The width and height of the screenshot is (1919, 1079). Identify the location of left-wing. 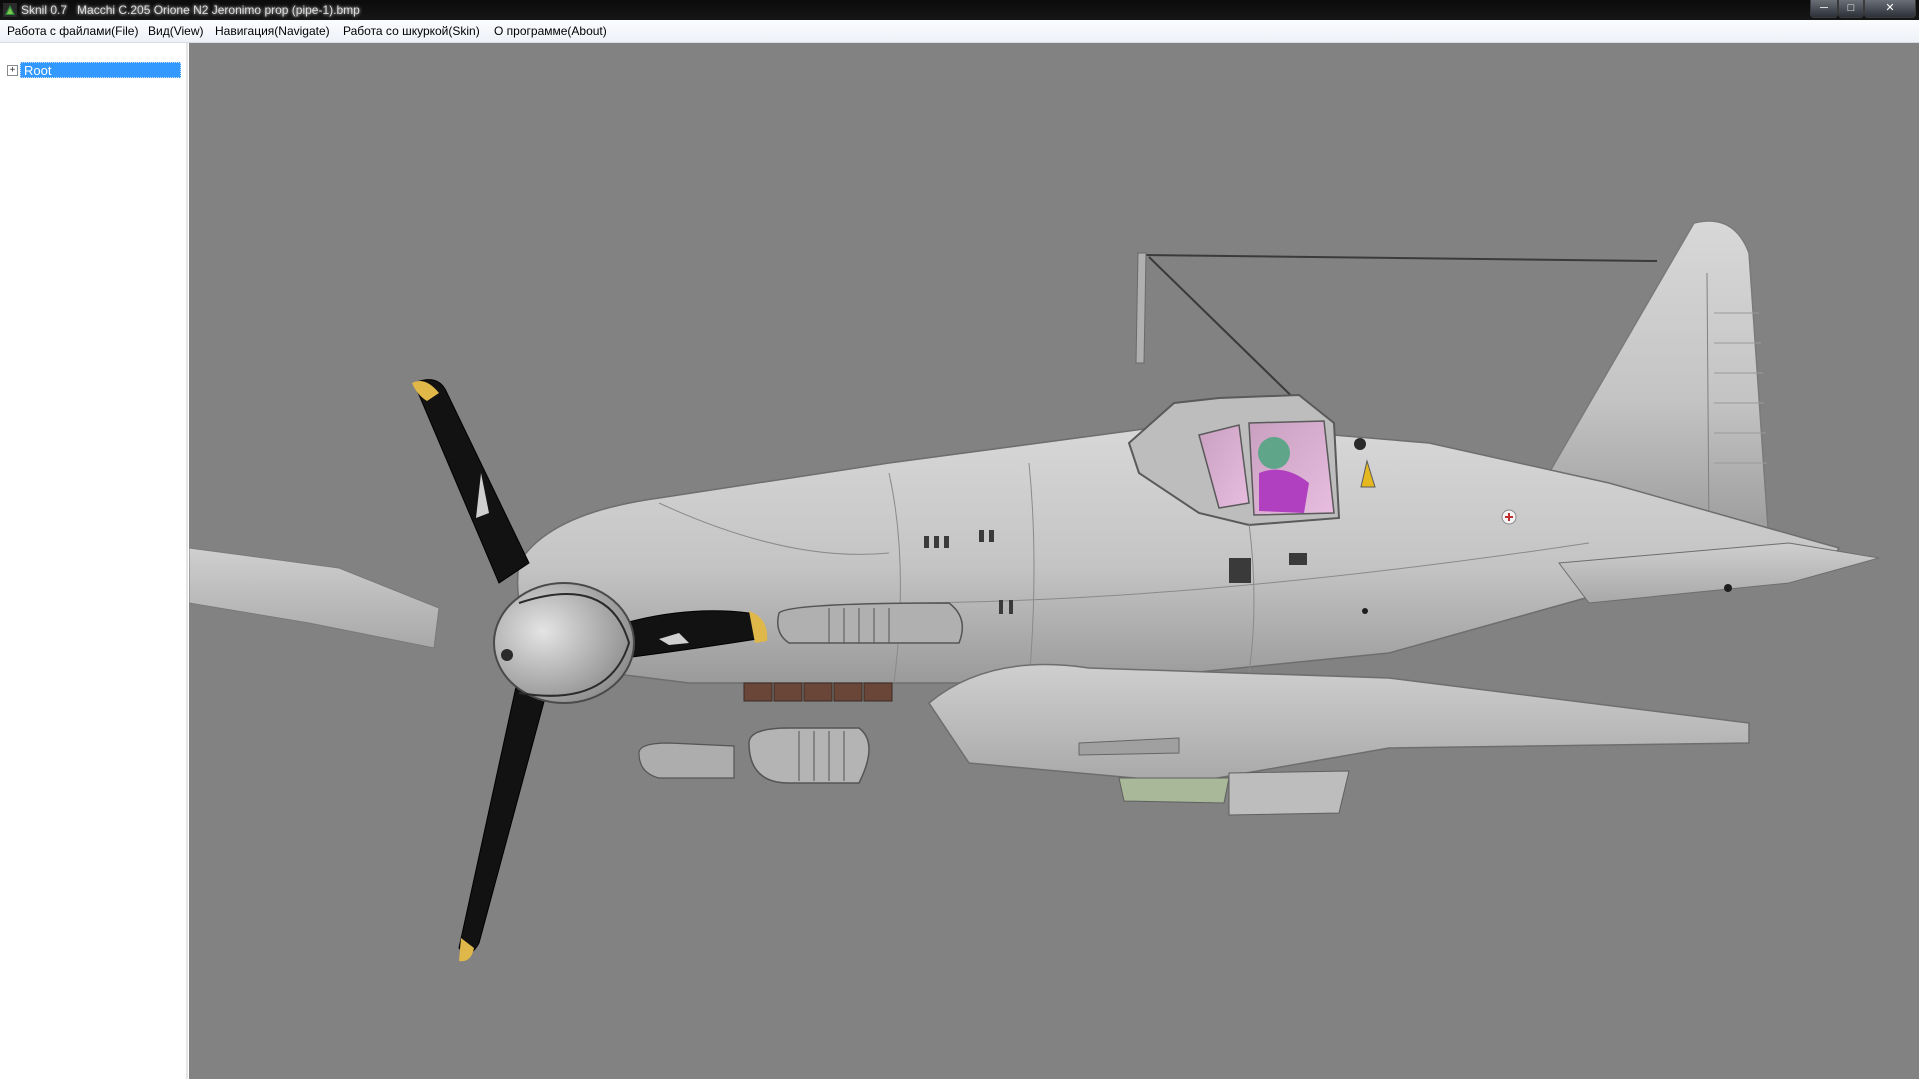
(314, 598).